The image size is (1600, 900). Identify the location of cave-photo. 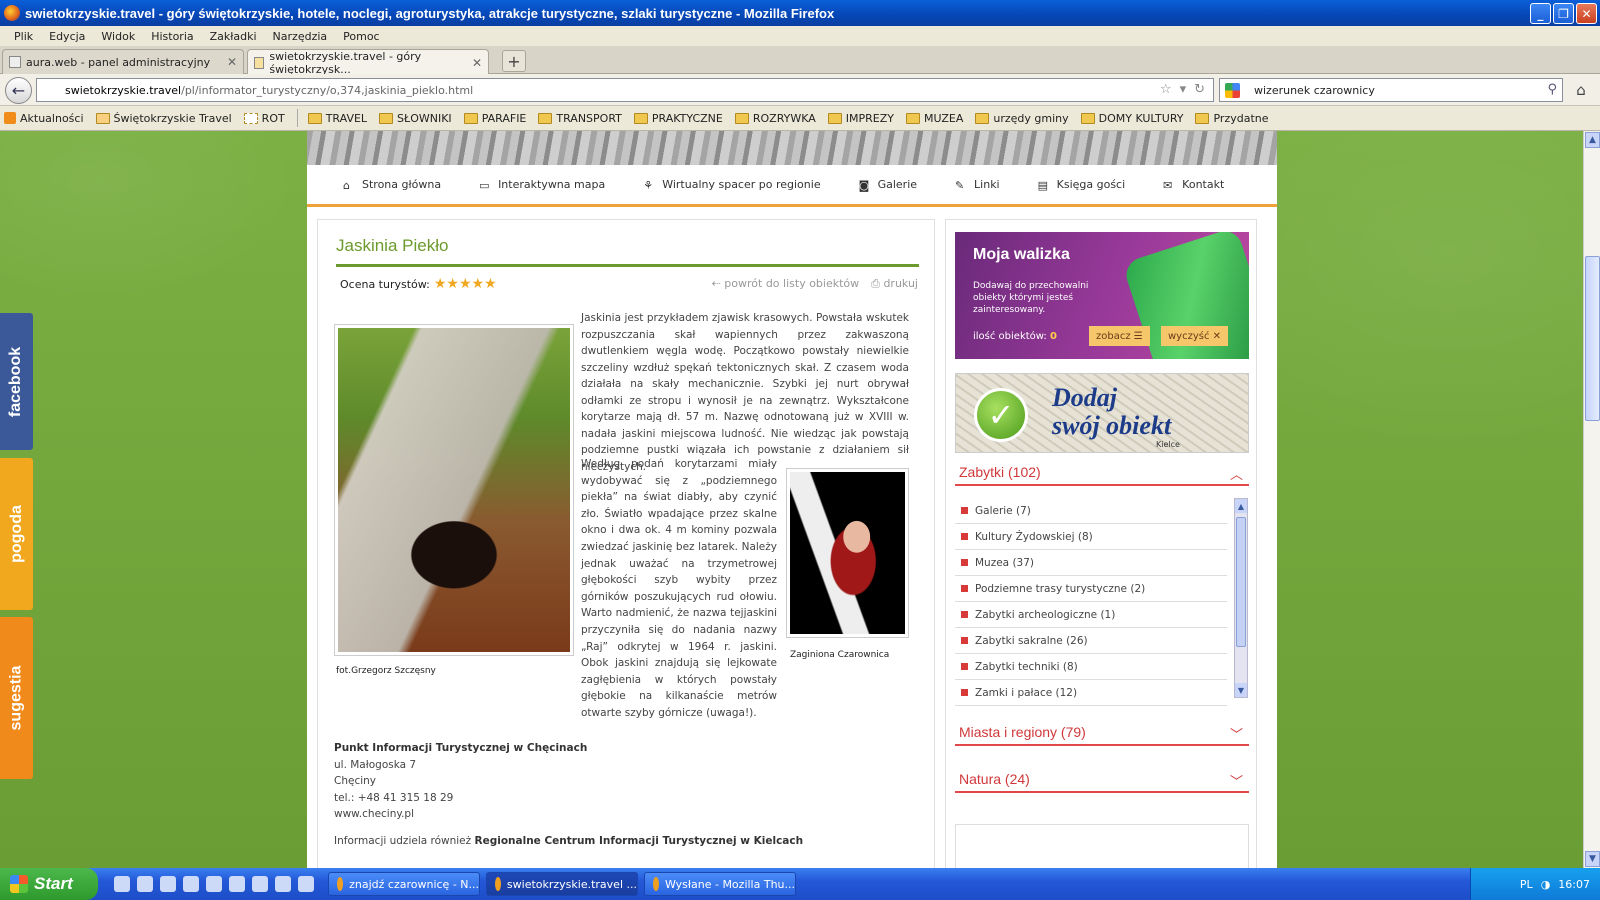
(454, 490).